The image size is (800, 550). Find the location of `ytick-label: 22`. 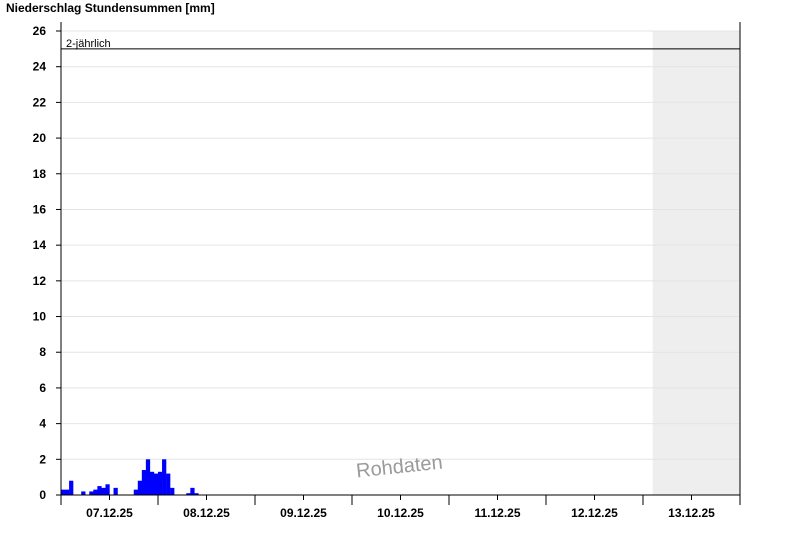

ytick-label: 22 is located at coordinates (40, 102).